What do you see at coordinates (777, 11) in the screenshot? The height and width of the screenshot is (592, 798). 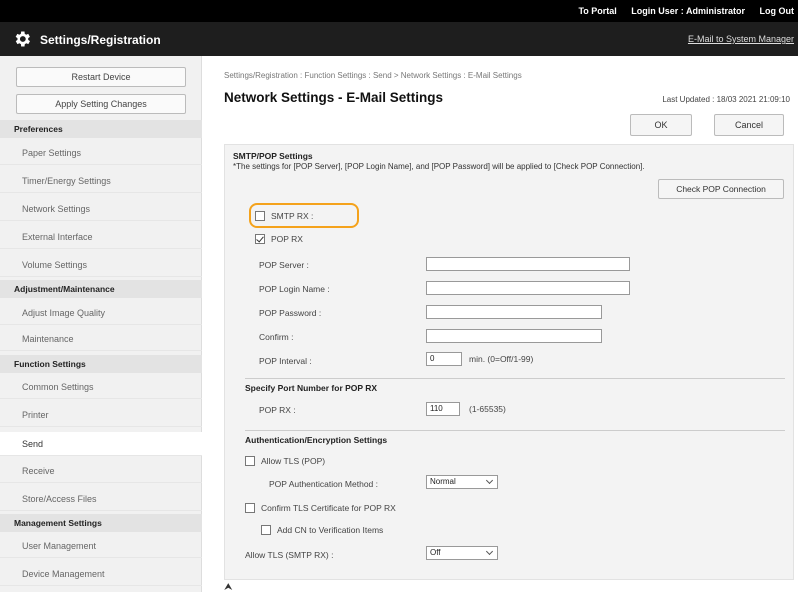 I see `logout-link: Log Out` at bounding box center [777, 11].